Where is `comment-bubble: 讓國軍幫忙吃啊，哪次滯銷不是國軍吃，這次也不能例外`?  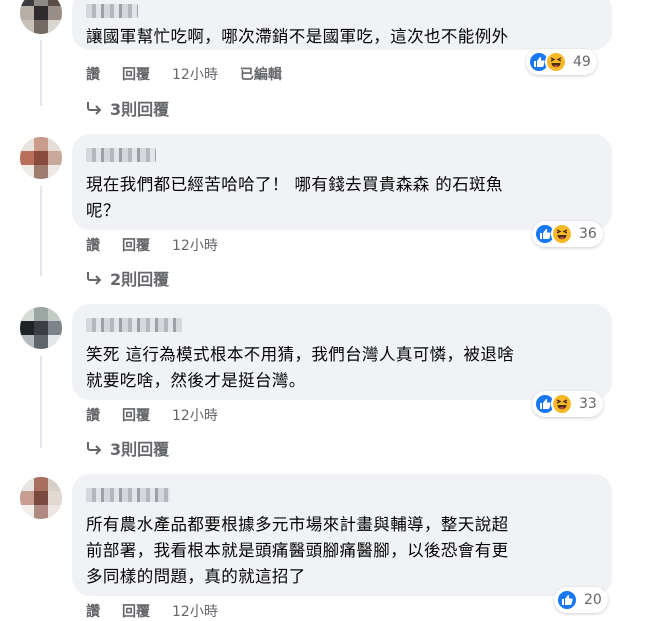 comment-bubble: 讓國軍幫忙吃啊，哪次滯銷不是國軍吃，這次也不能例外 is located at coordinates (342, 25).